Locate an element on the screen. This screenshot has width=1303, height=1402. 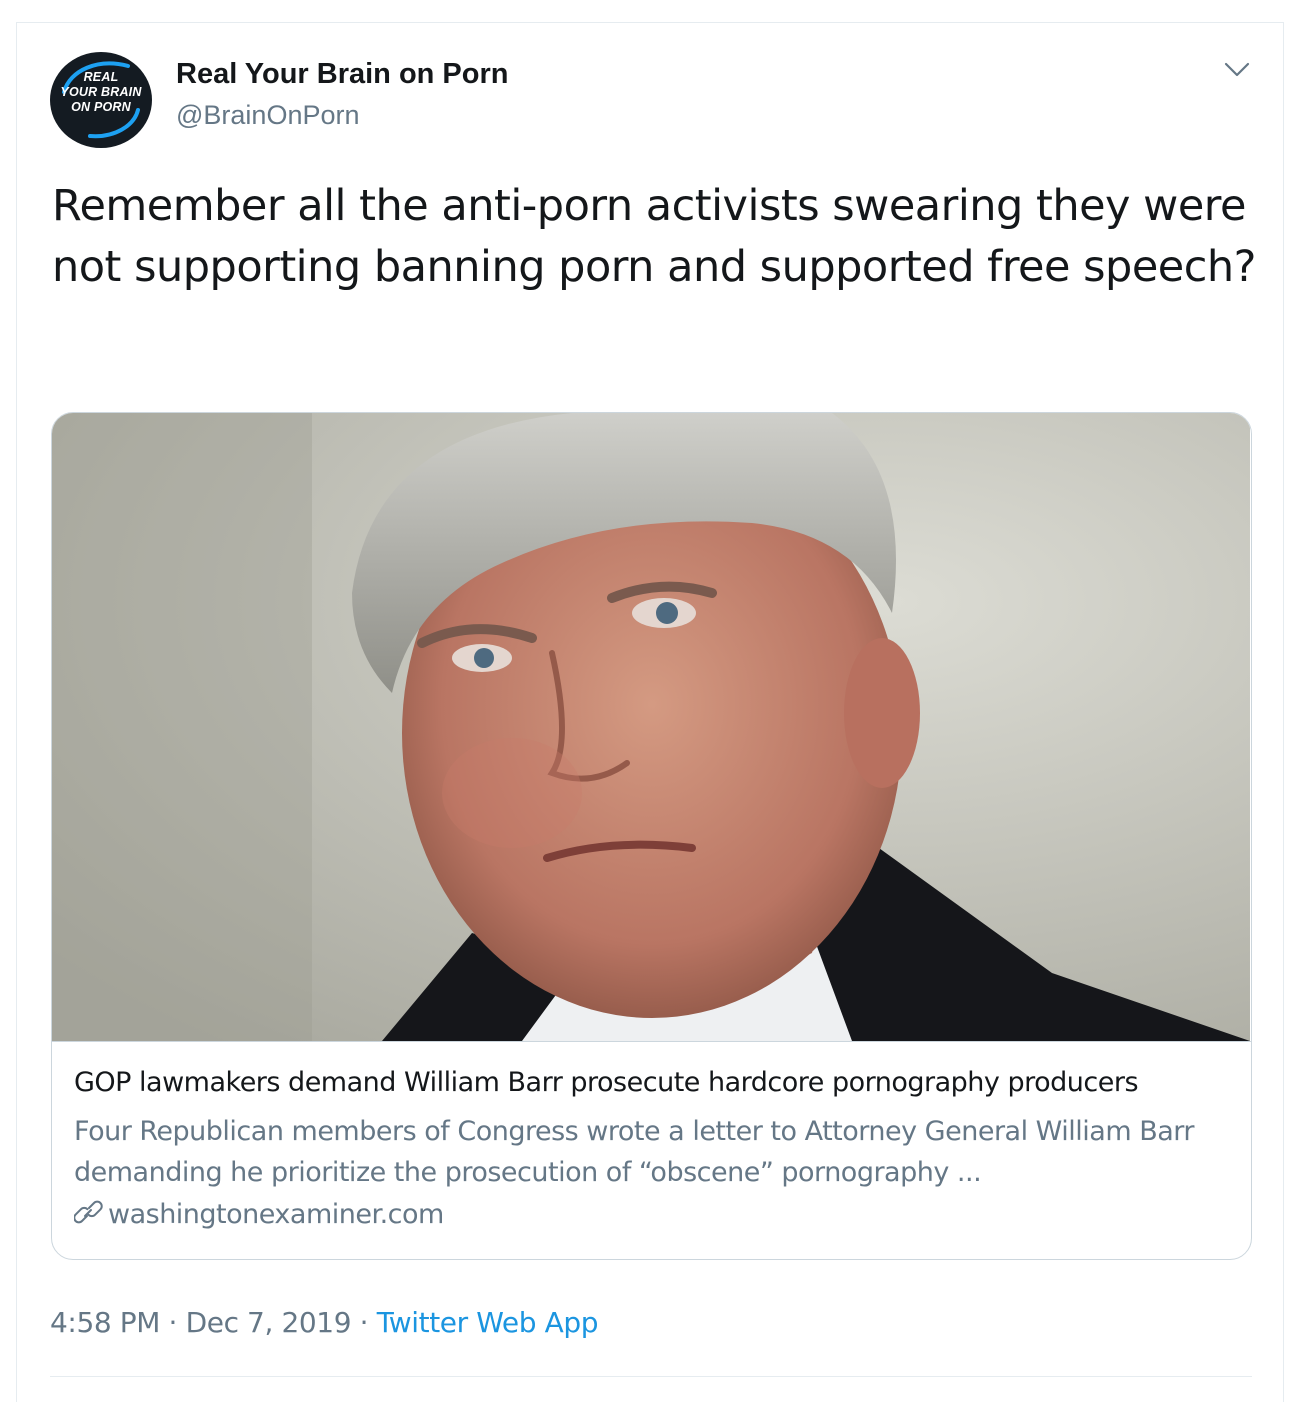
avatar-logo-text: REAL YOUR BRAIN ON PORN is located at coordinates (101, 92).